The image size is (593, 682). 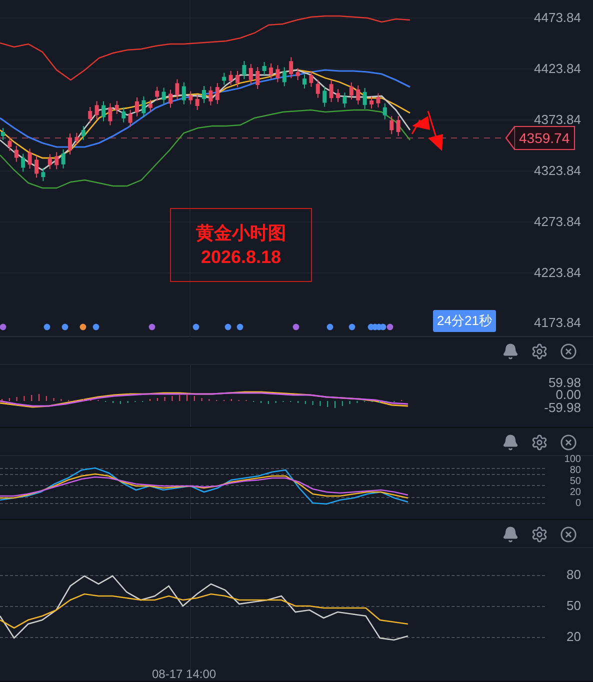 What do you see at coordinates (241, 257) in the screenshot?
I see `annotation-date: 2026.8.18` at bounding box center [241, 257].